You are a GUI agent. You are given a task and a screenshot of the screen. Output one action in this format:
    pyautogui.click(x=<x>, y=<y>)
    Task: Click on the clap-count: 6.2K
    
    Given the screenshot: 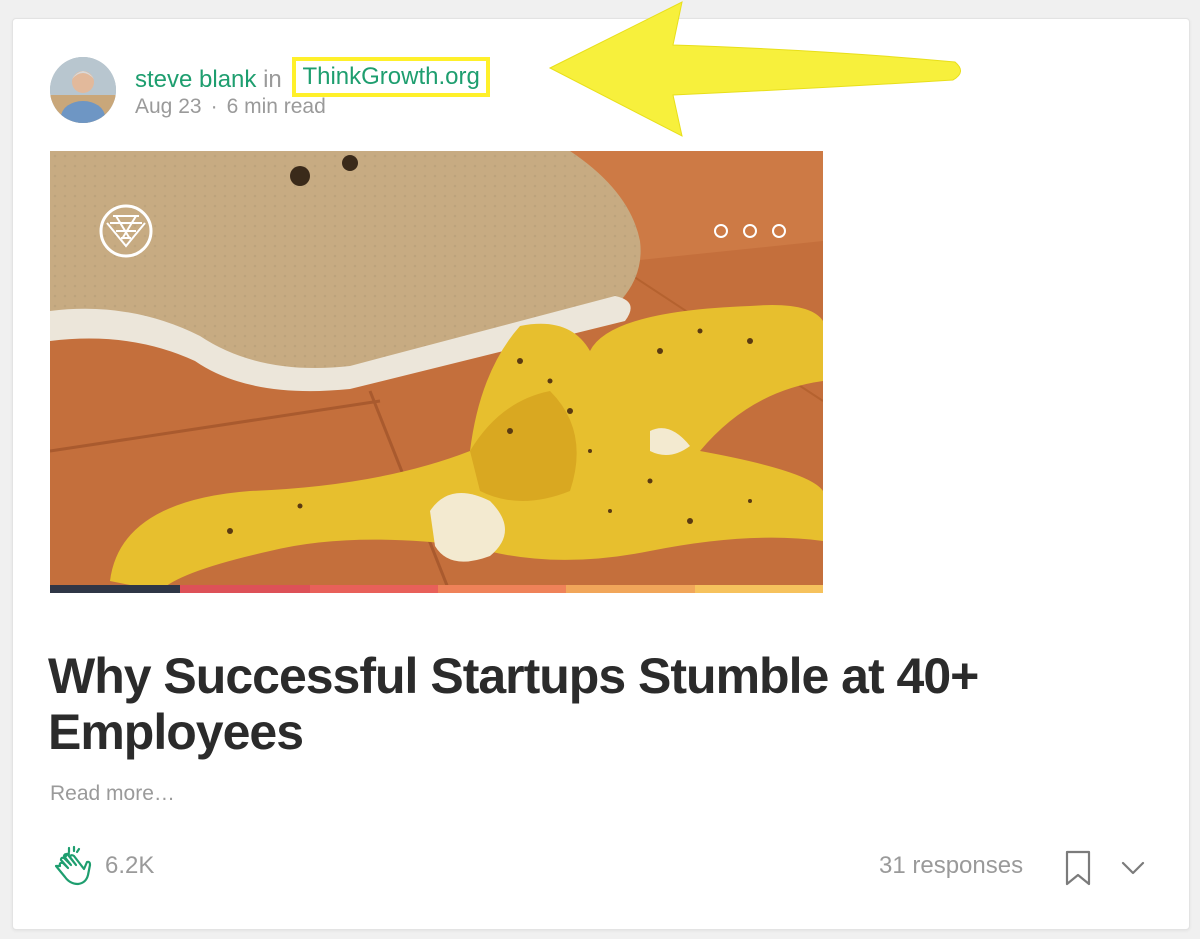 What is the action you would take?
    pyautogui.click(x=130, y=865)
    